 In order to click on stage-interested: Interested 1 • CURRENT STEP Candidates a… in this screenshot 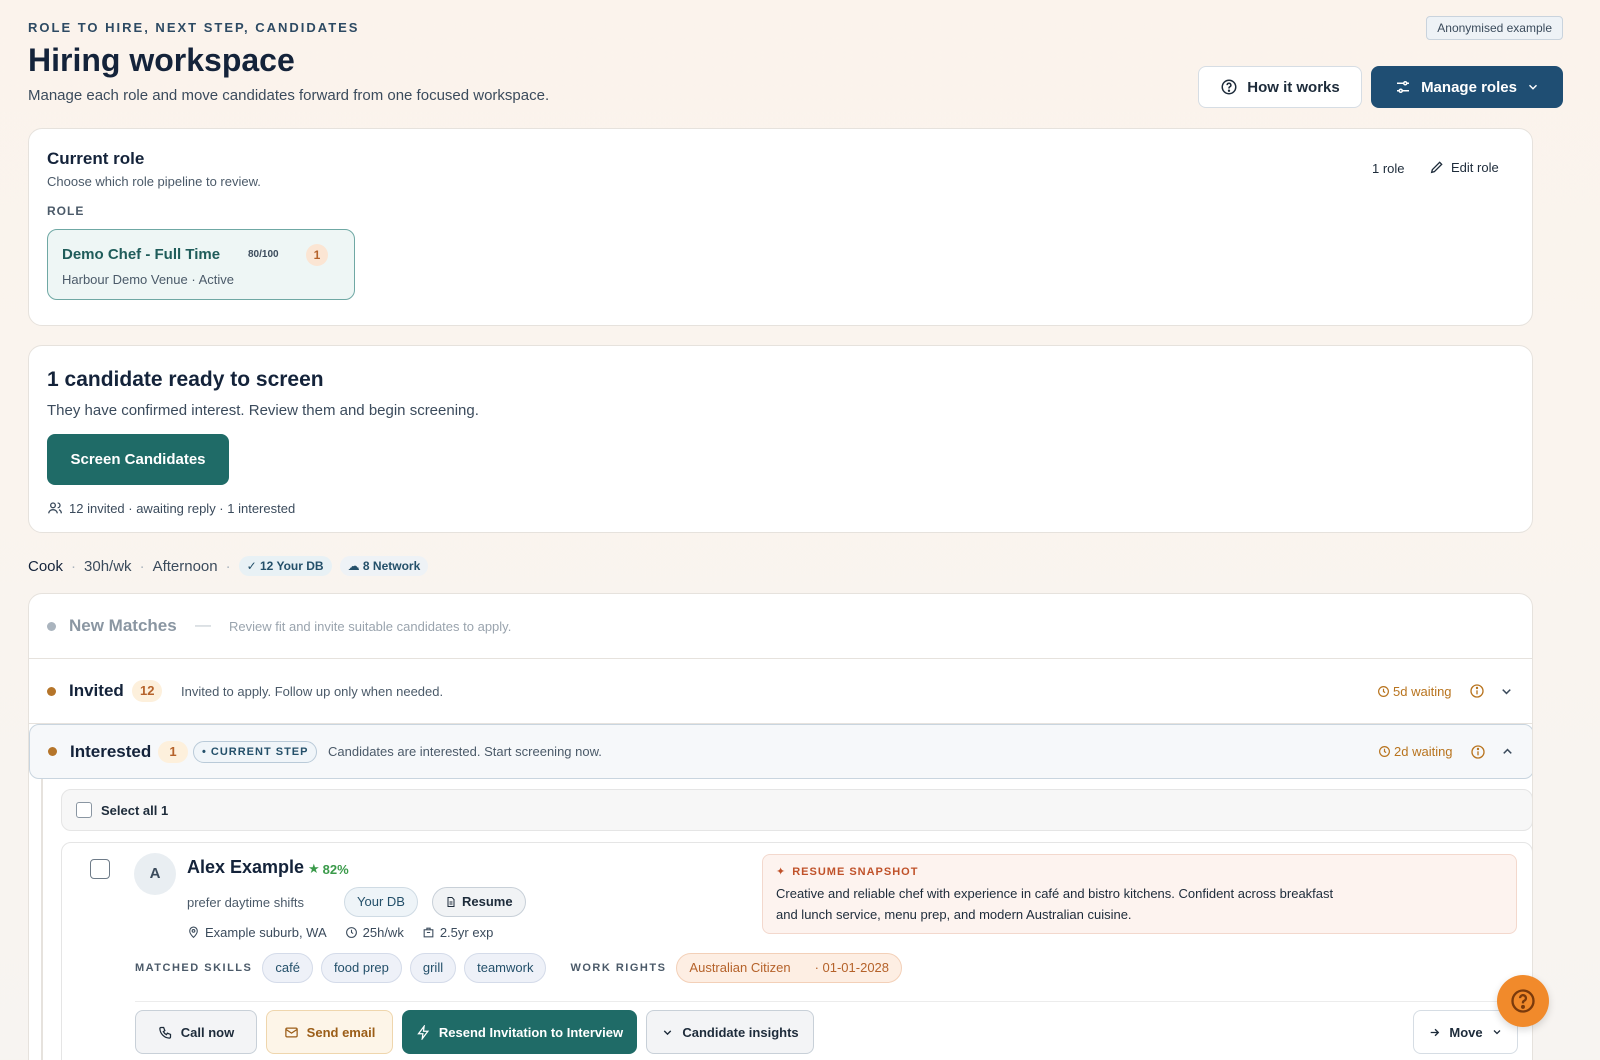, I will do `click(780, 751)`.